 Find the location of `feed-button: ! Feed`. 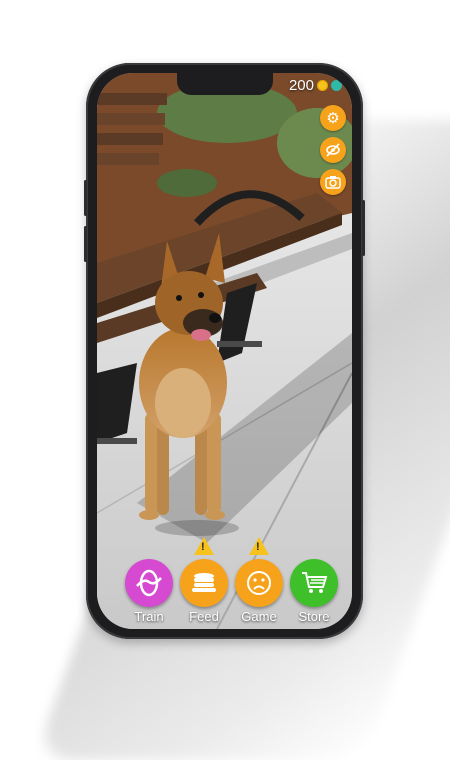

feed-button: ! Feed is located at coordinates (204, 580).